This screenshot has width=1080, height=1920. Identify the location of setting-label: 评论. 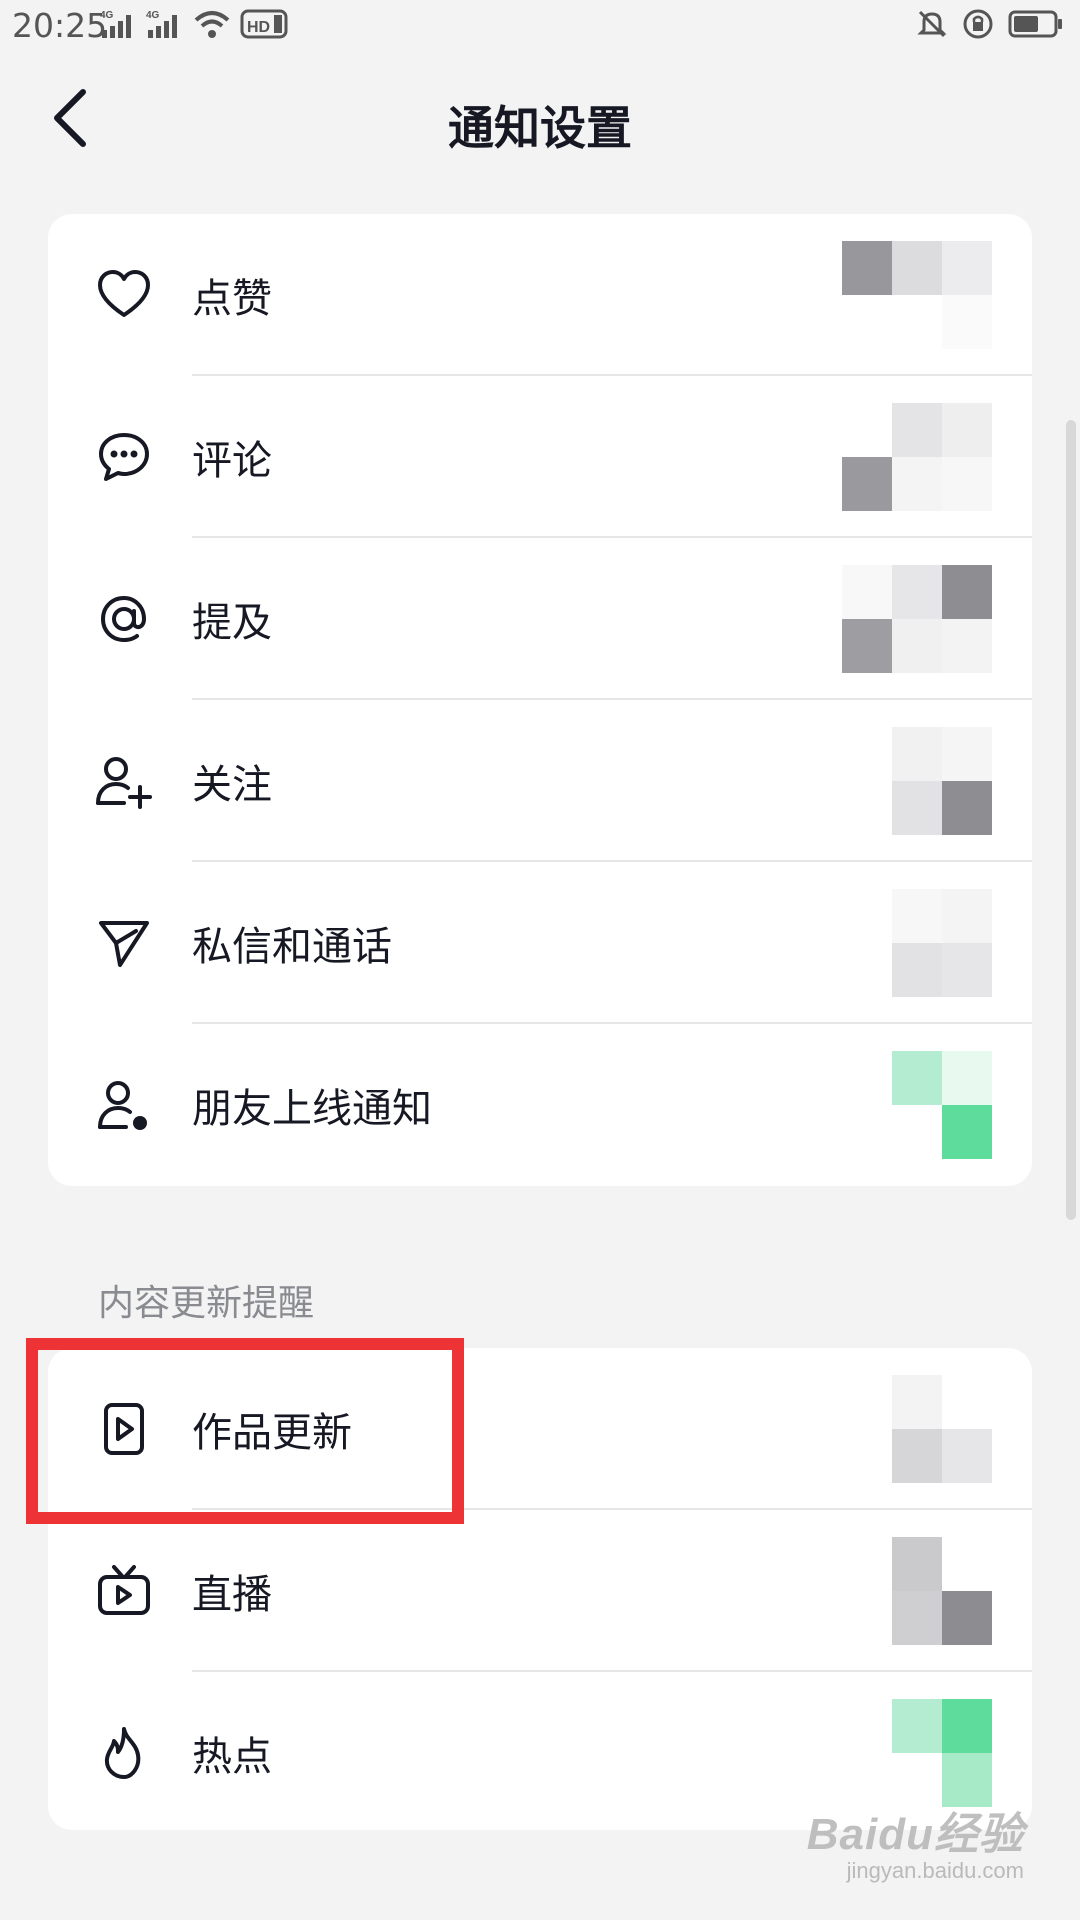
(232, 461).